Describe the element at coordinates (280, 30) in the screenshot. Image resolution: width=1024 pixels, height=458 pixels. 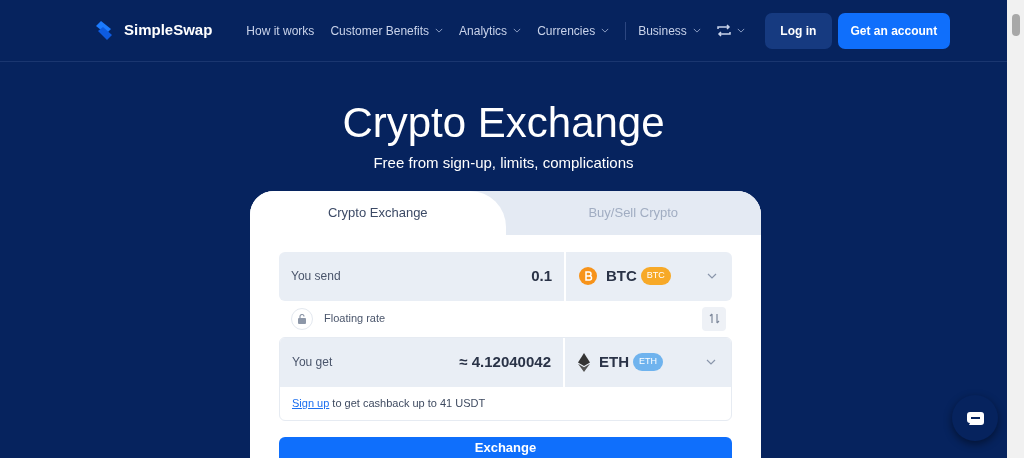
I see `nav-link: How it works` at that location.